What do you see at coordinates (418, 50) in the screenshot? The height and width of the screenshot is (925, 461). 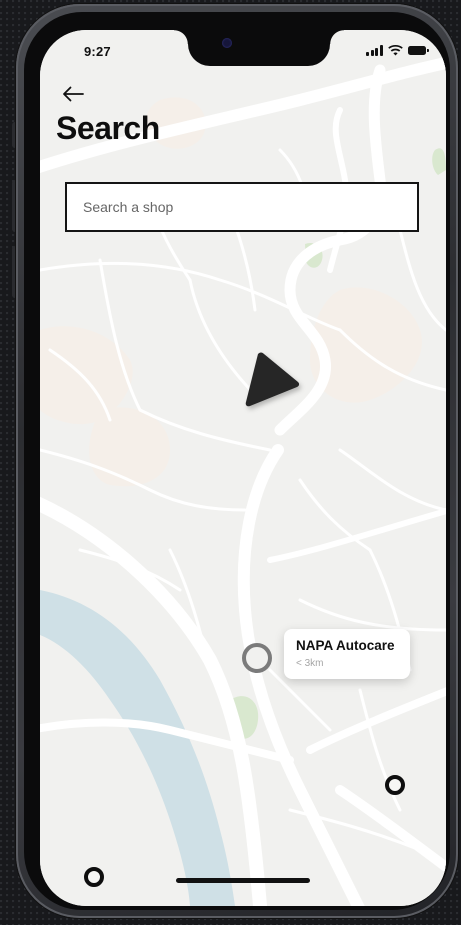 I see `battery-icon` at bounding box center [418, 50].